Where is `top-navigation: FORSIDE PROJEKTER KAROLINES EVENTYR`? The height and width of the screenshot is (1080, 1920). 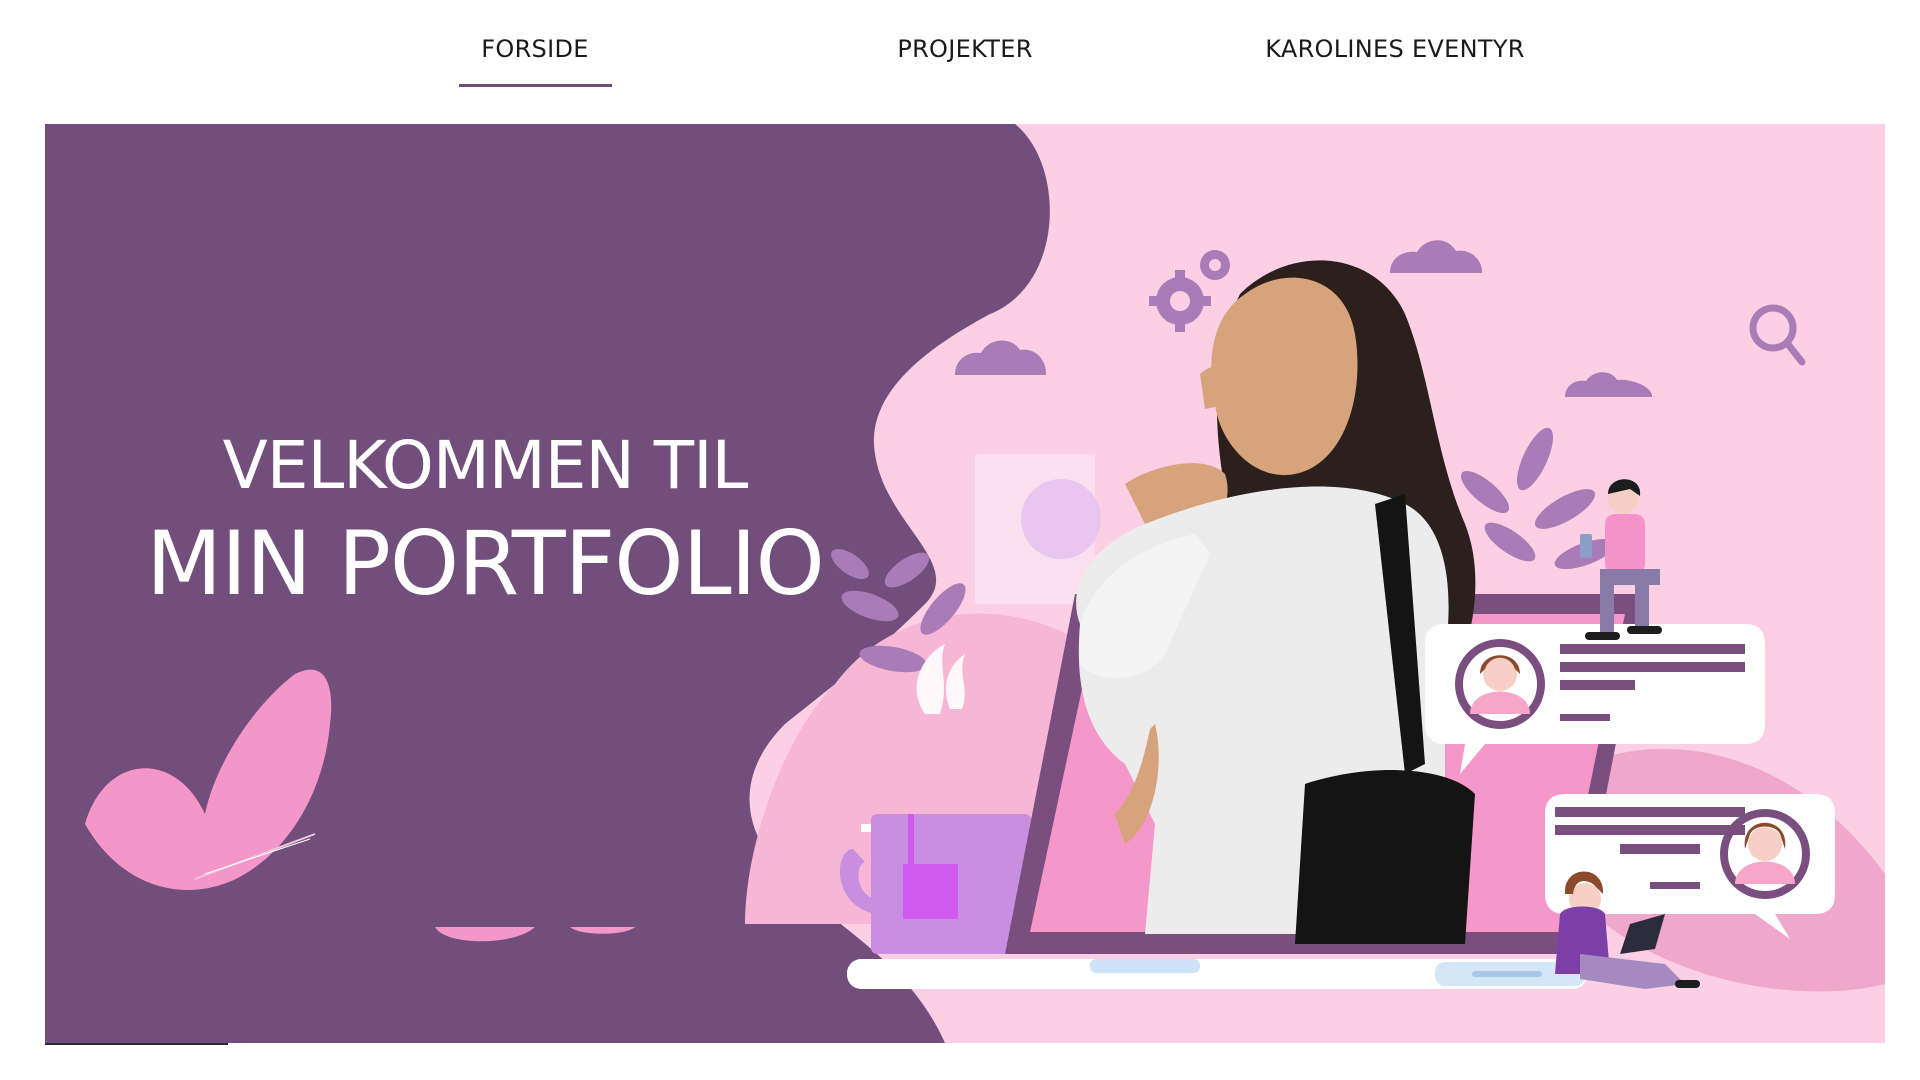 top-navigation: FORSIDE PROJEKTER KAROLINES EVENTYR is located at coordinates (960, 60).